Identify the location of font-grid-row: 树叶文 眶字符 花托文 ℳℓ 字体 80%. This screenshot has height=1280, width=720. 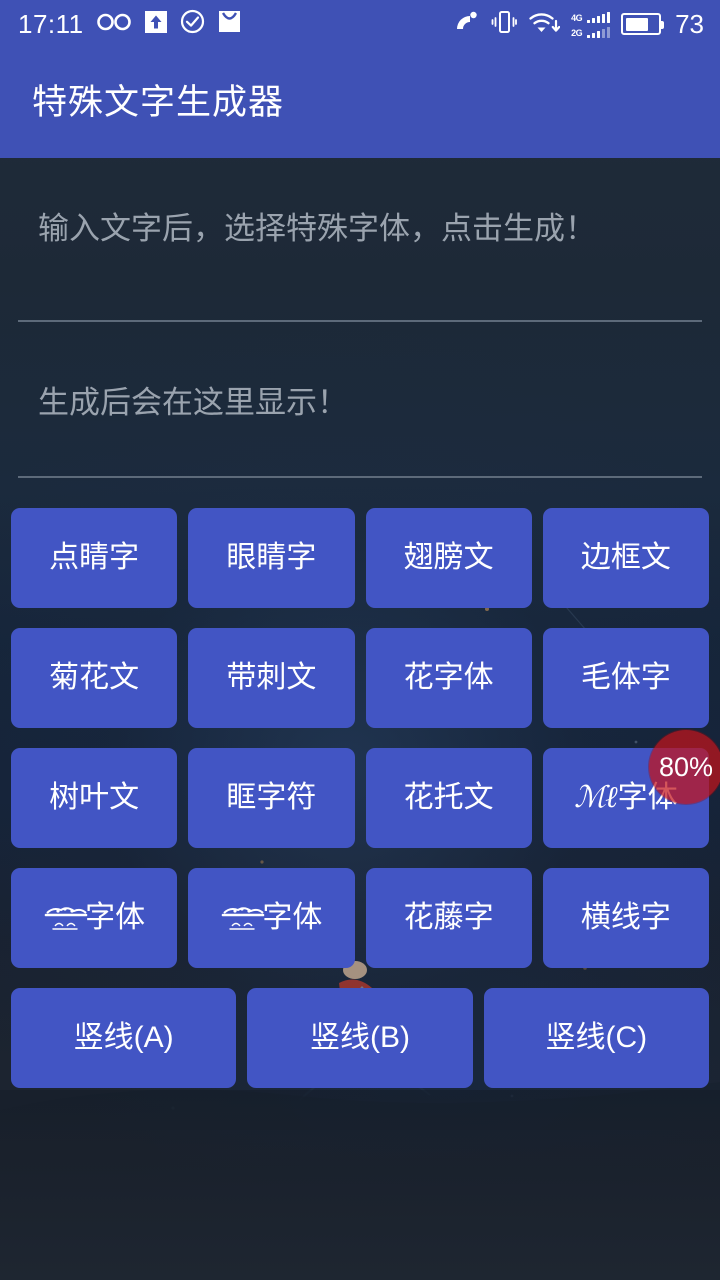
(365, 789).